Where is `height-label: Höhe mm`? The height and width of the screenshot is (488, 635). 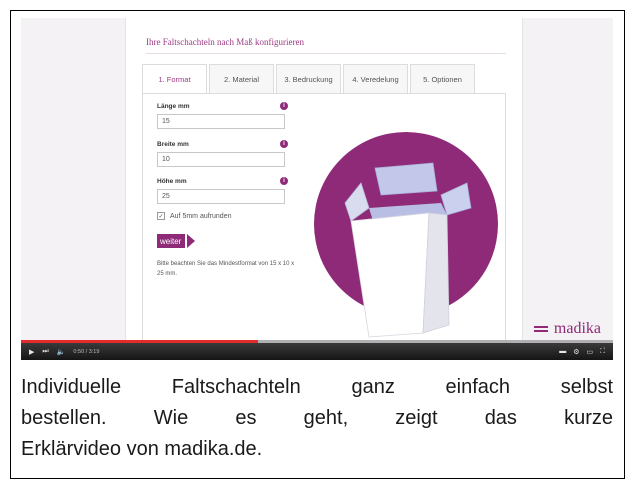
height-label: Höhe mm is located at coordinates (172, 181).